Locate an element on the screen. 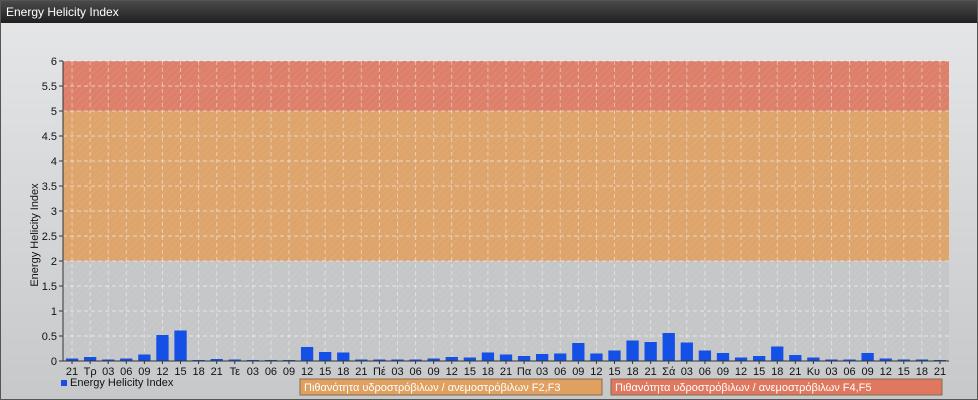 The height and width of the screenshot is (400, 978). y-tick-label: 0.5 is located at coordinates (49, 337).